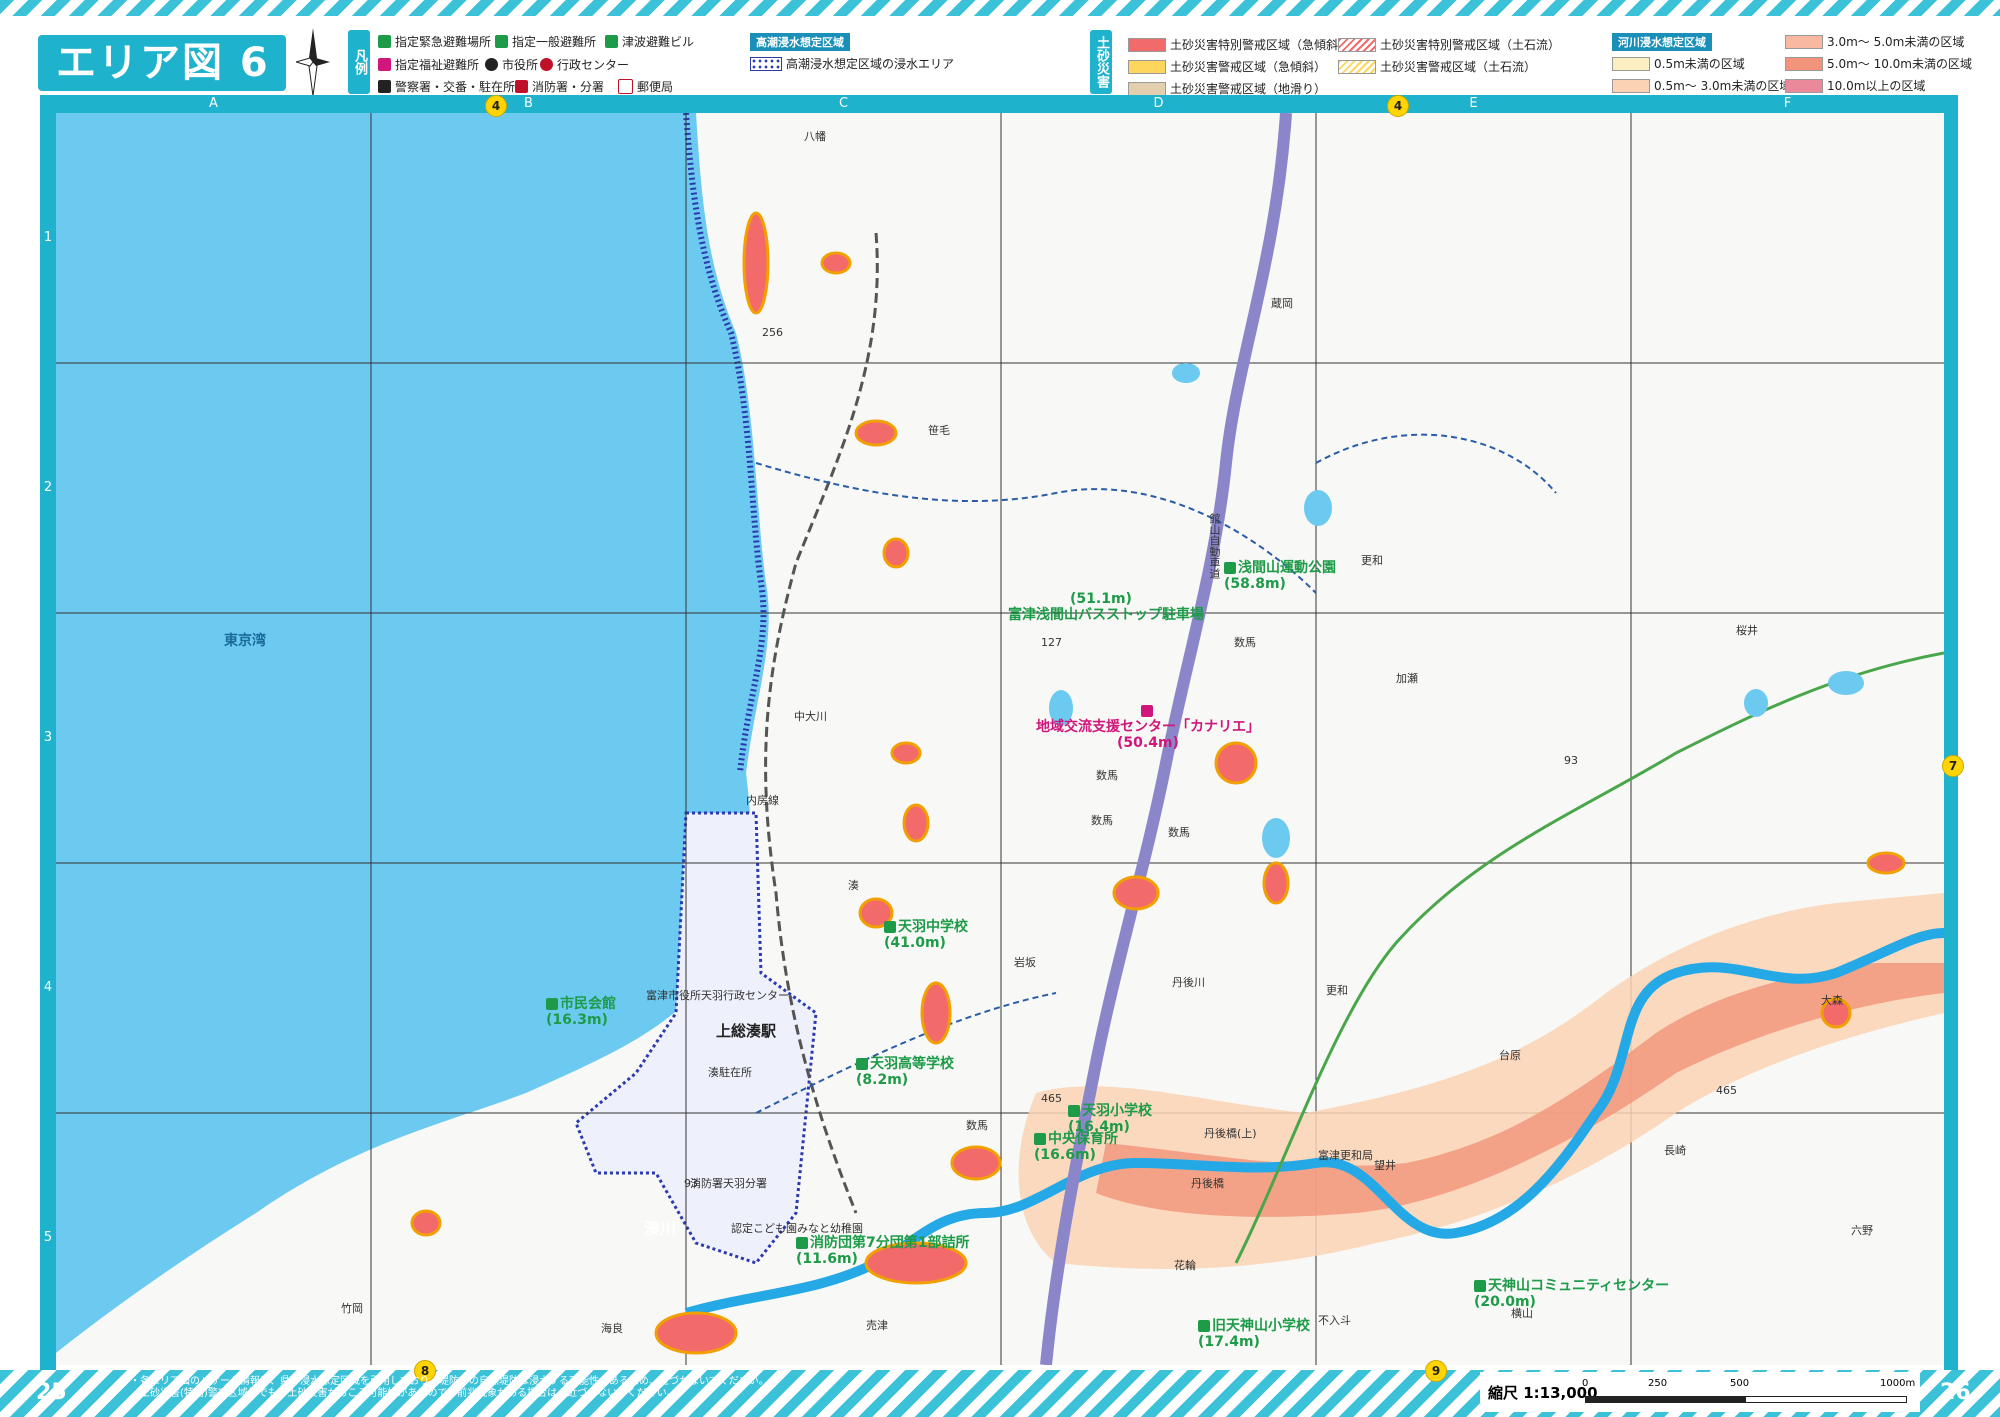  What do you see at coordinates (1955, 1392) in the screenshot?
I see `page-number-right: 26` at bounding box center [1955, 1392].